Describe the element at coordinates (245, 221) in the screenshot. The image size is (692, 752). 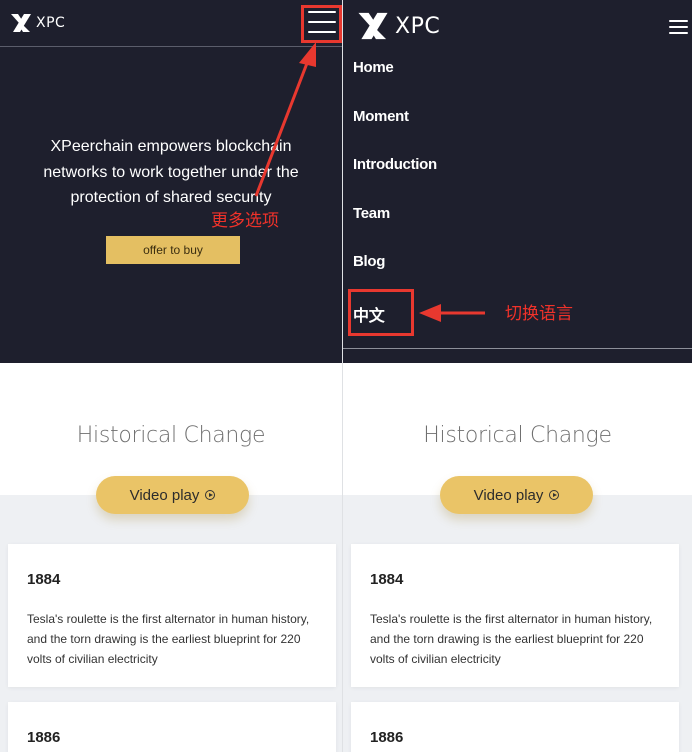
I see `annotation-more-options: 更多选项` at that location.